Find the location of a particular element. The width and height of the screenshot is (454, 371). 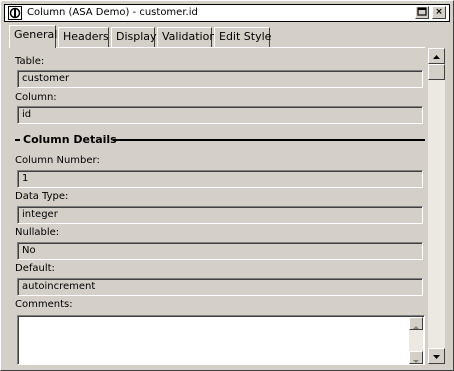

close-button: × is located at coordinates (439, 12).